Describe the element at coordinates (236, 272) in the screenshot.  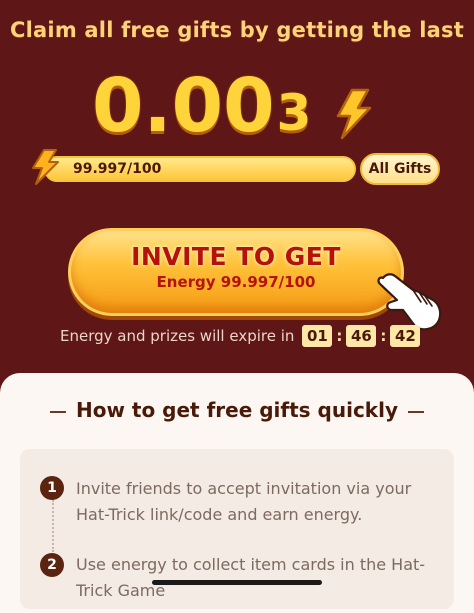
I see `invite-button: INVITE TO GET Energy 99.997/100` at that location.